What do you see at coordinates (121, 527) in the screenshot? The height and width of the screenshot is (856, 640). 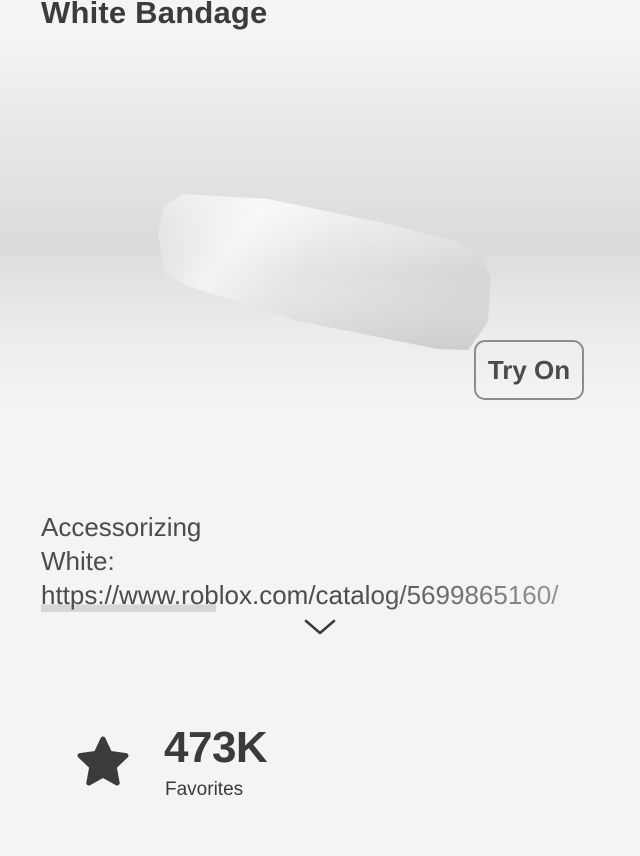 I see `description-line: Accessorizing` at bounding box center [121, 527].